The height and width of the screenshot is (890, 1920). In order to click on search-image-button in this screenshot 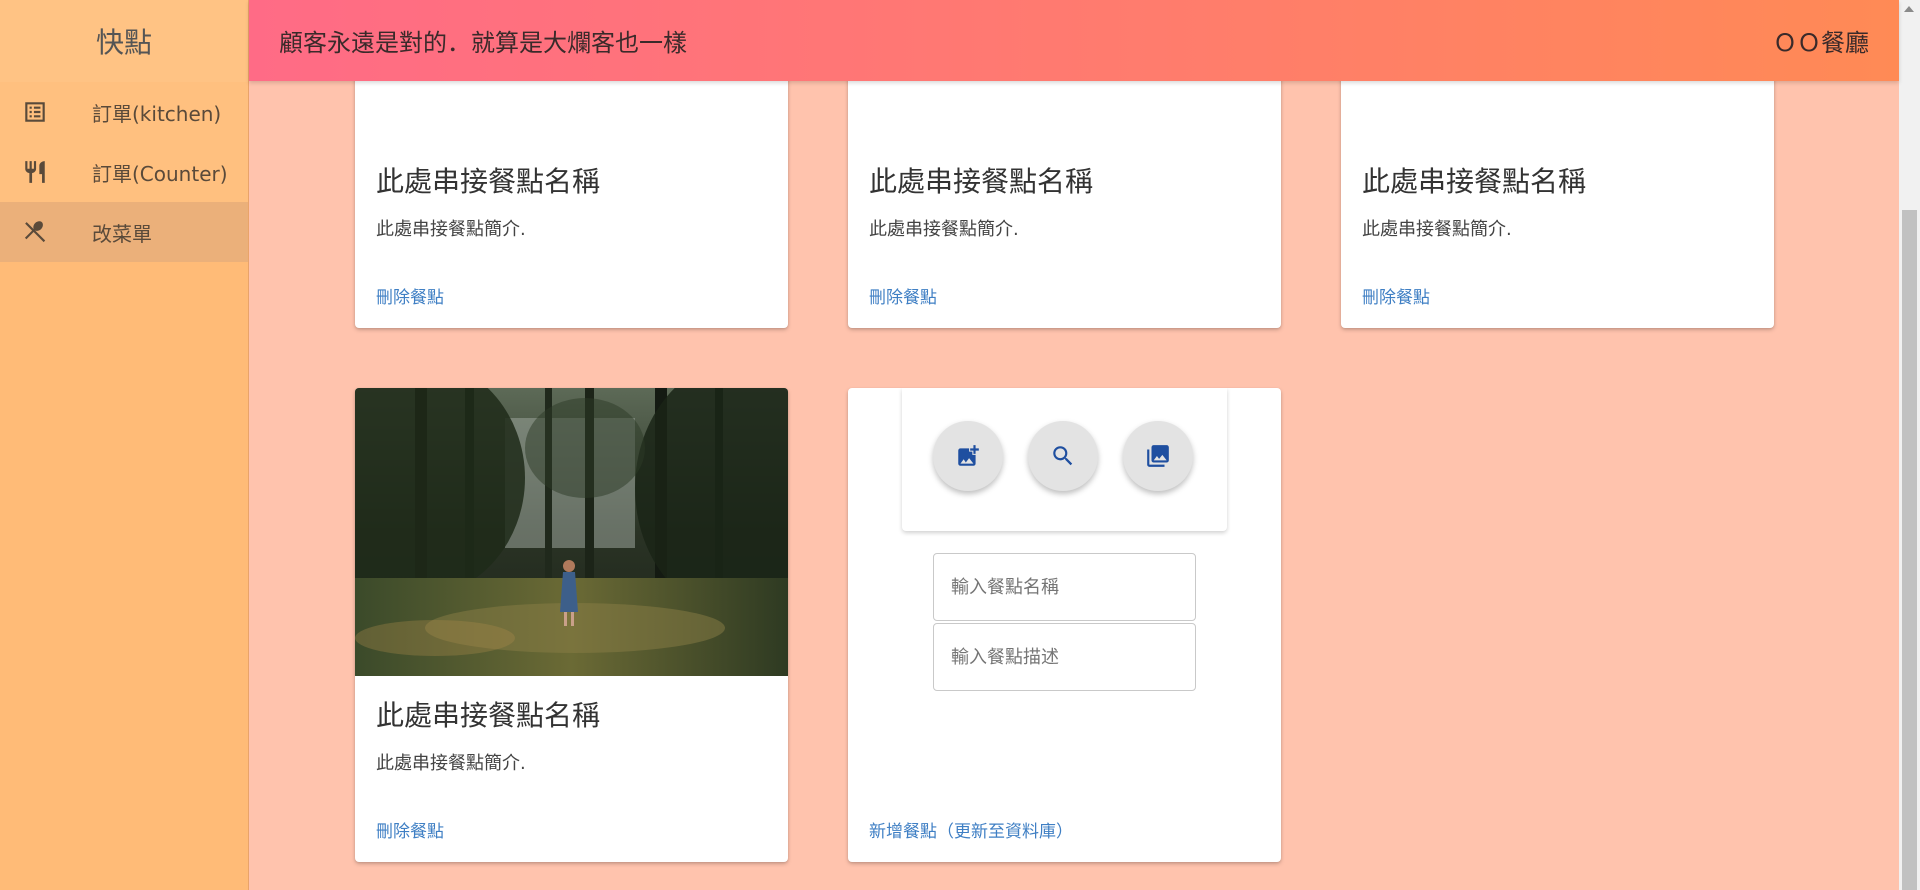, I will do `click(1063, 456)`.